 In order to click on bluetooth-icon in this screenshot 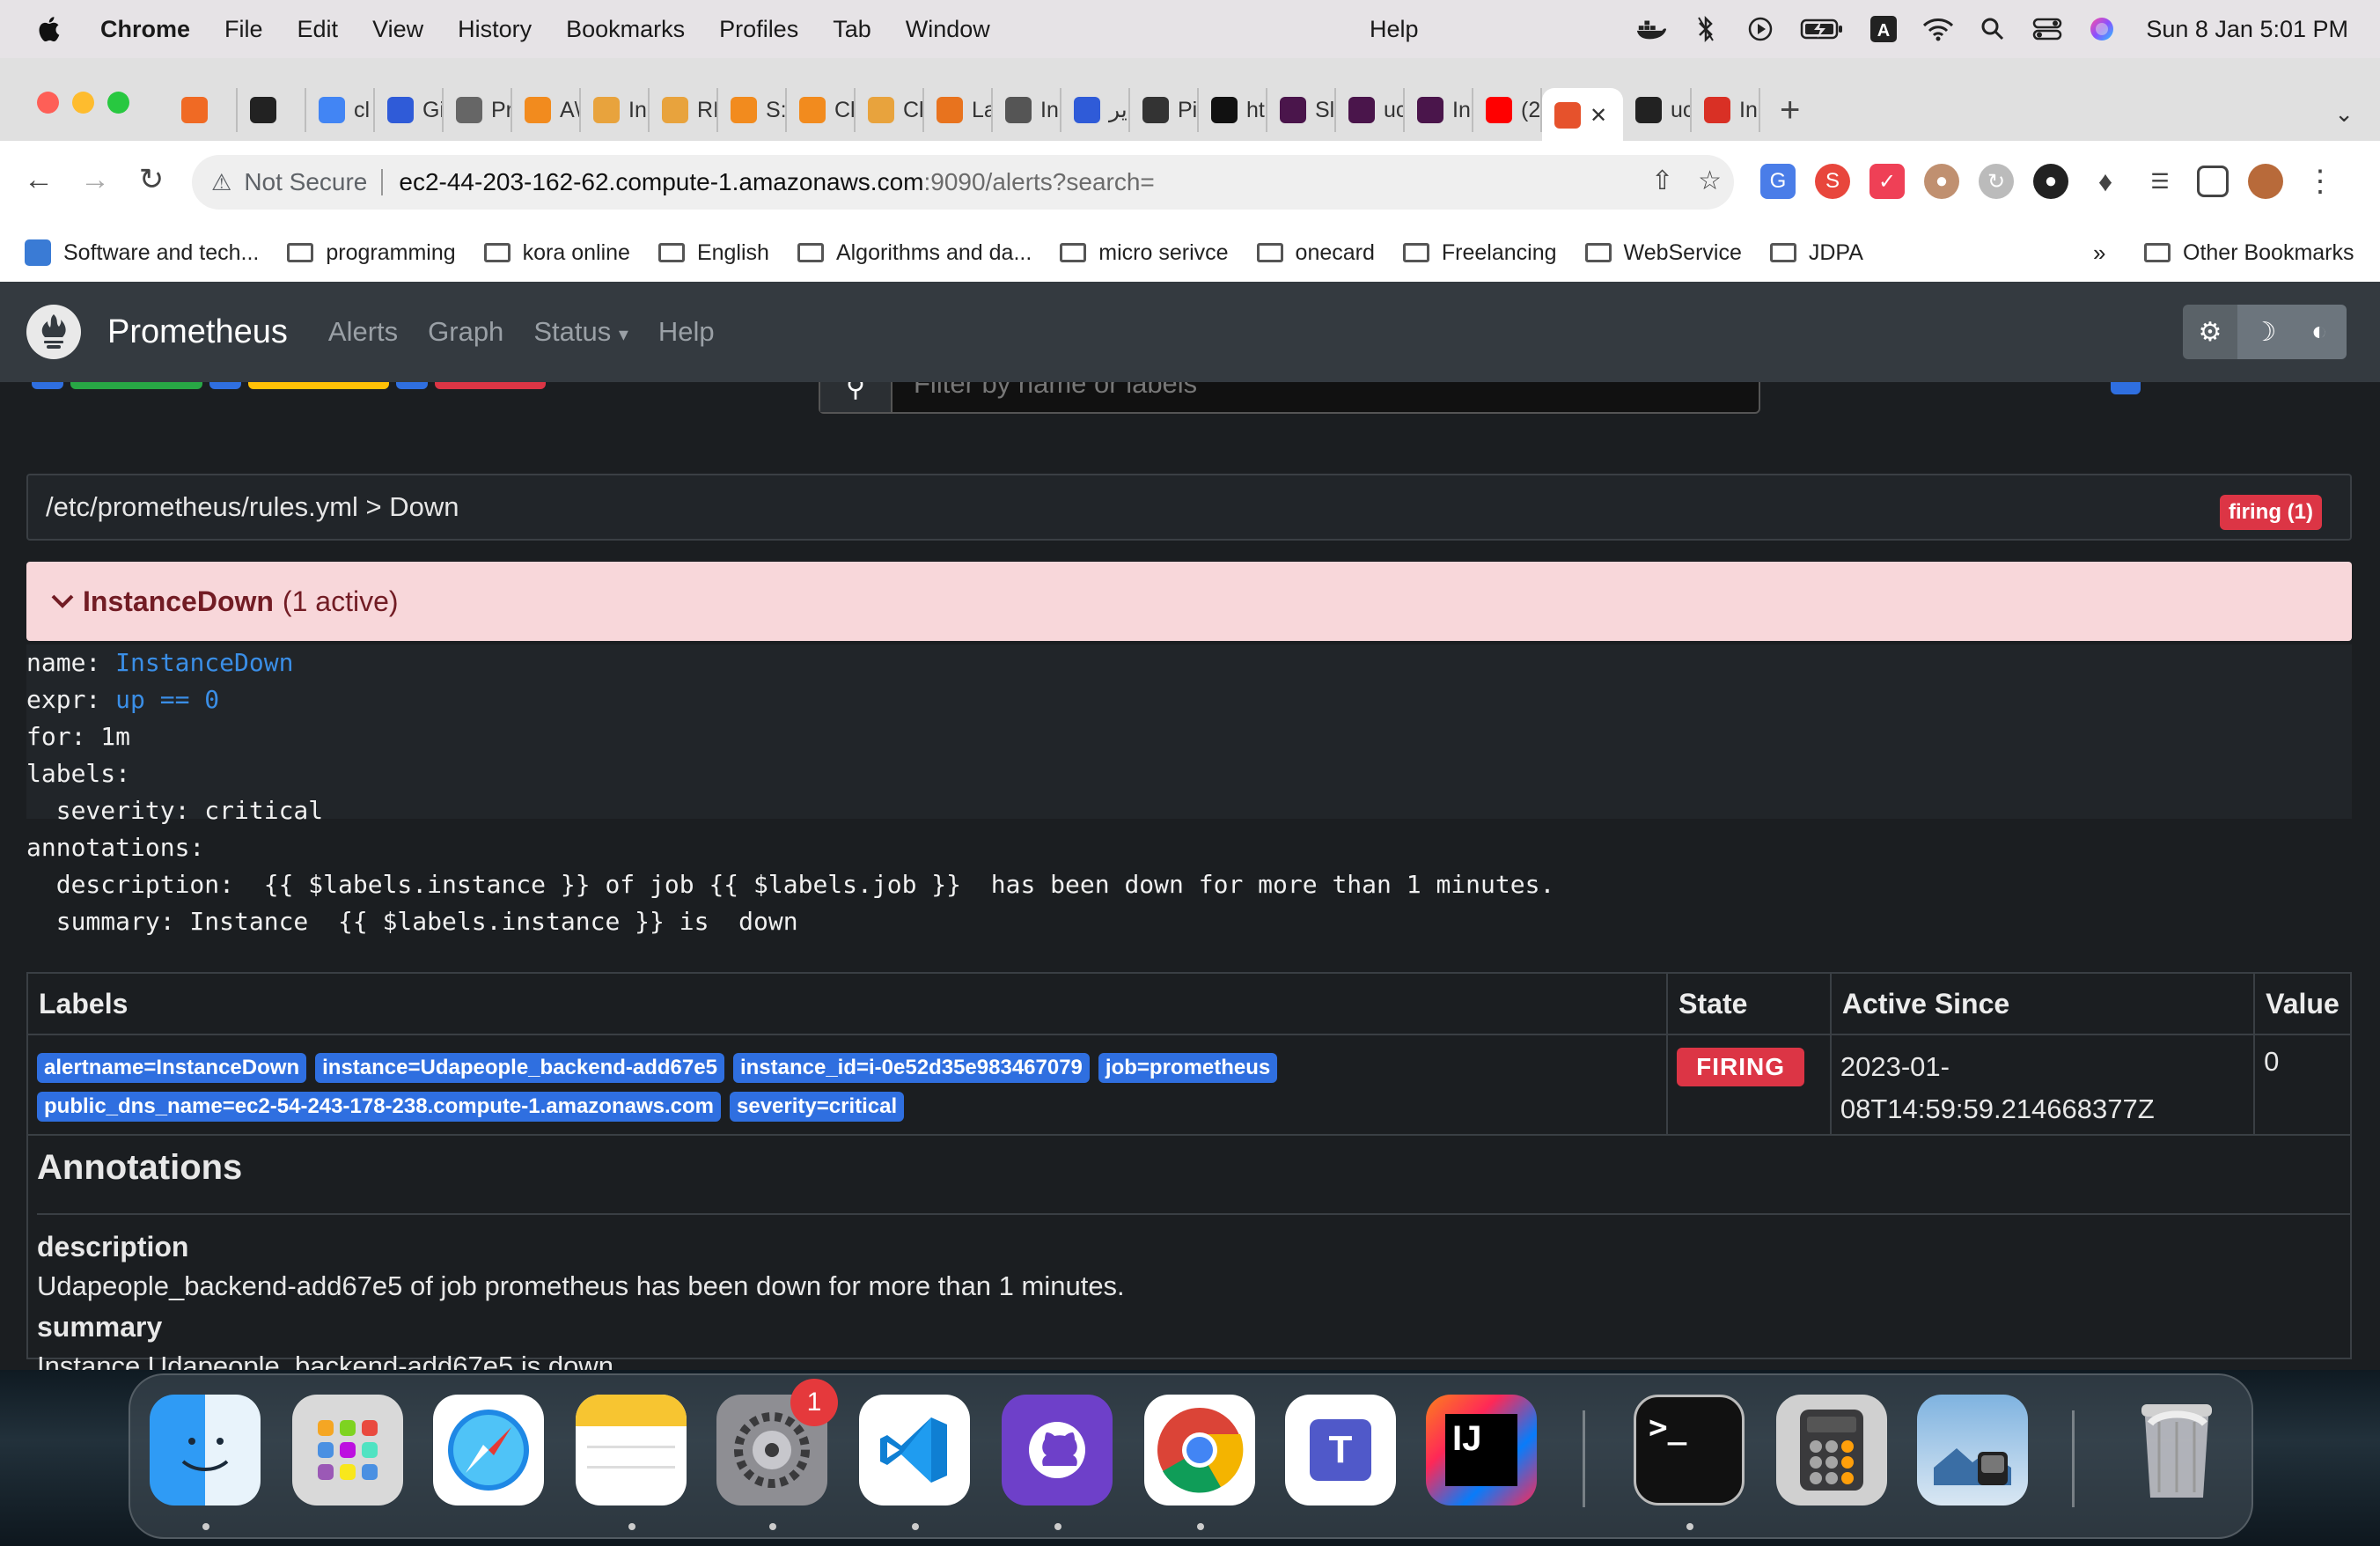, I will do `click(1706, 29)`.